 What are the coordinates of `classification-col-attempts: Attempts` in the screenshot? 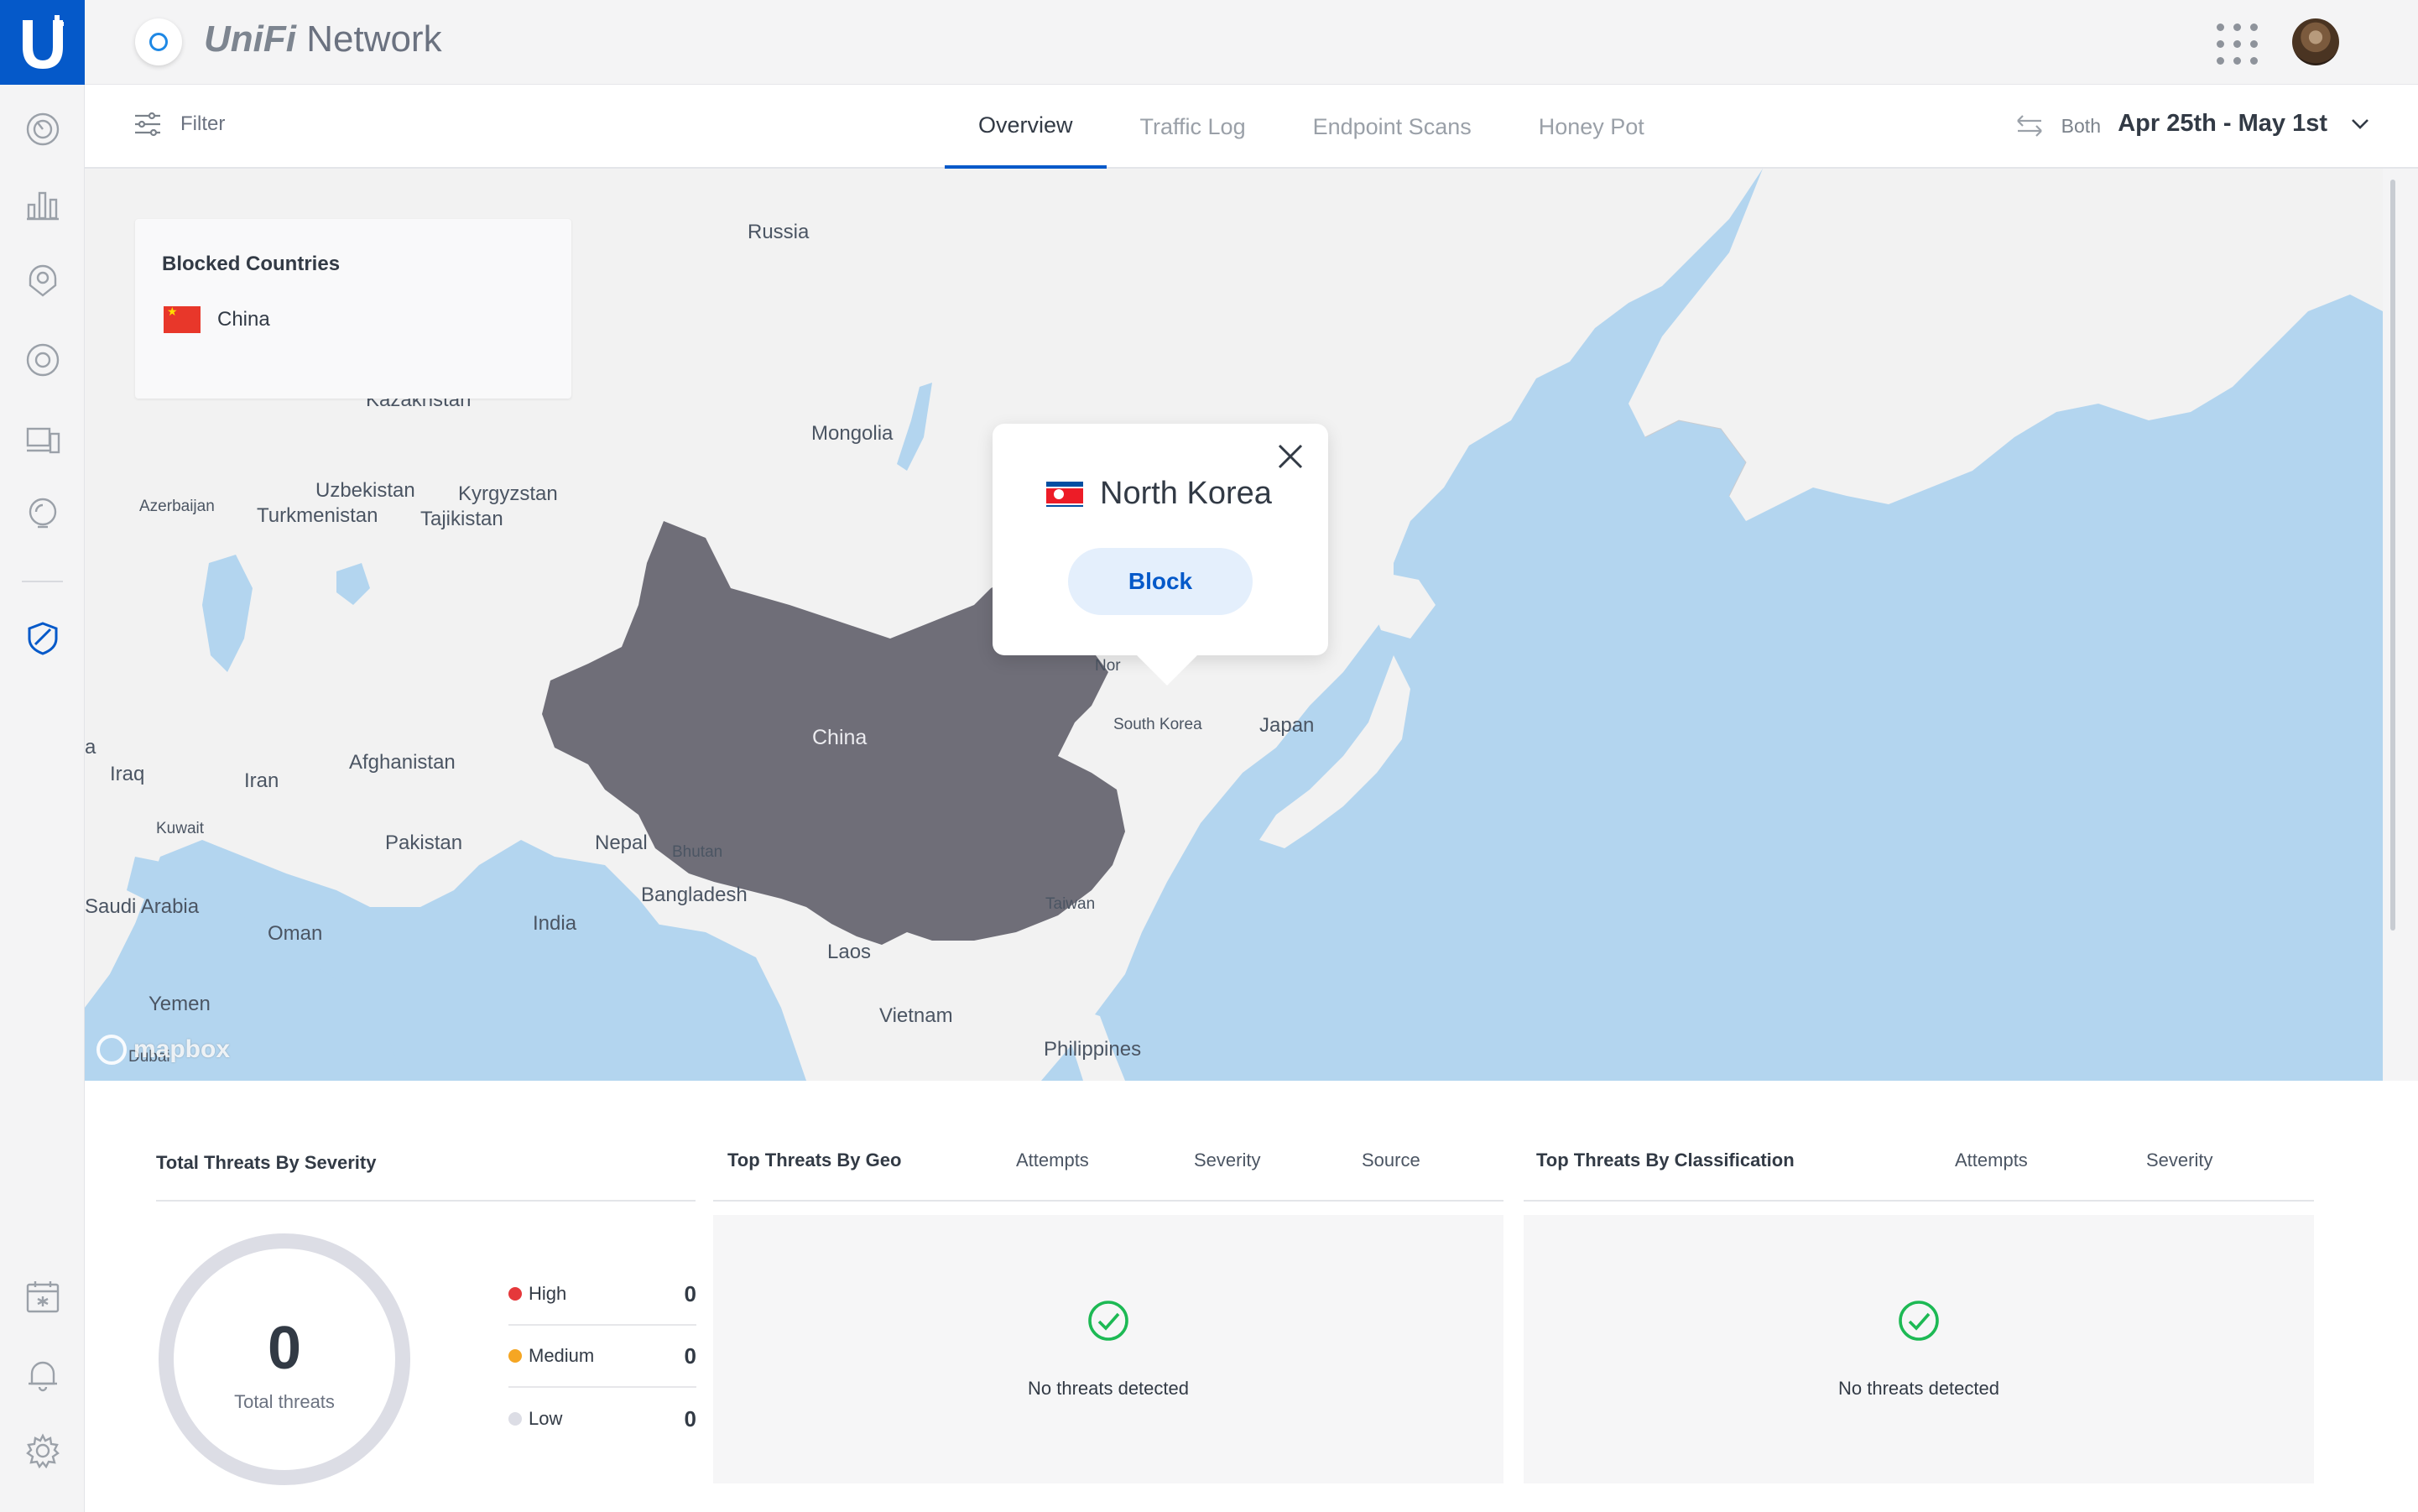 It's located at (1992, 1161).